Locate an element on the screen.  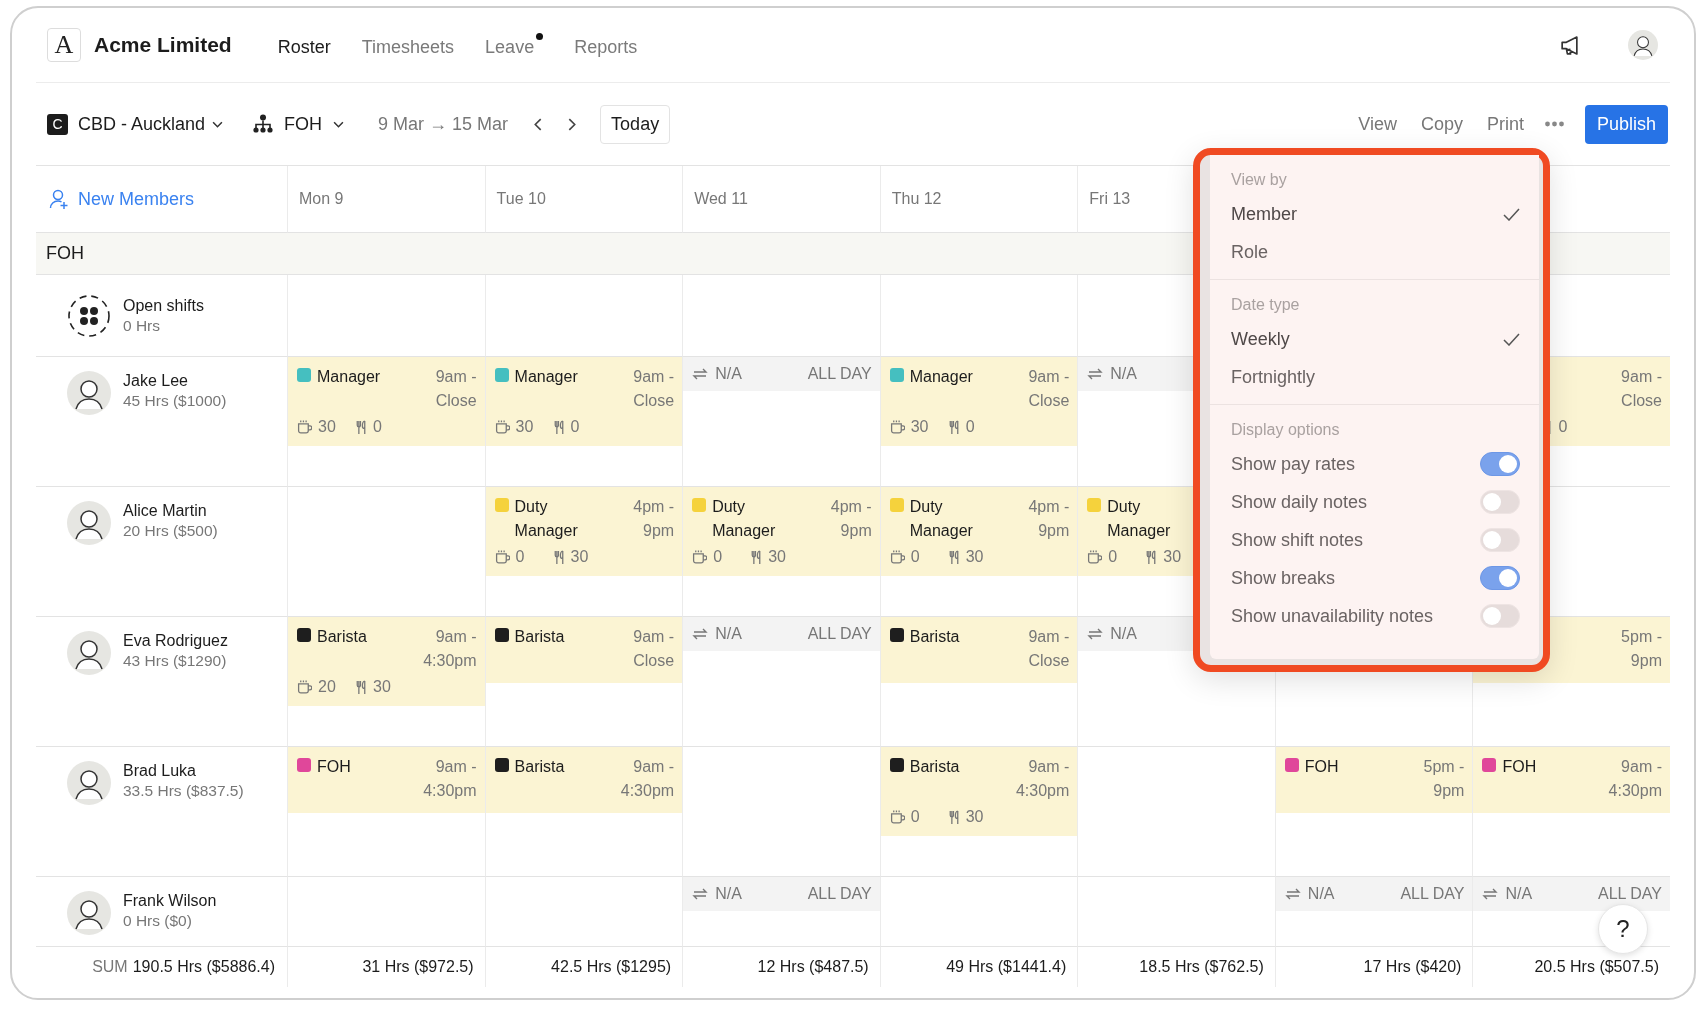
date-range: 9 Mar → 15 Mar is located at coordinates (443, 124).